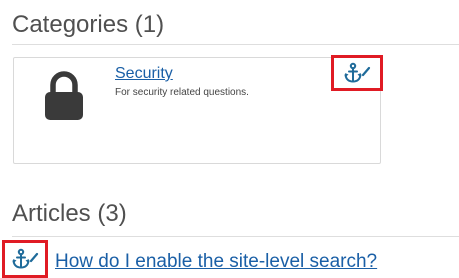 The width and height of the screenshot is (459, 278). I want to click on articles-heading: Articles (3), so click(69, 213).